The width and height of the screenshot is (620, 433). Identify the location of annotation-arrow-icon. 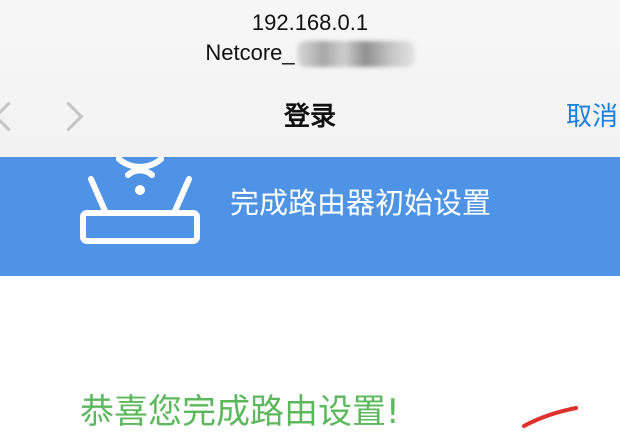
(550, 417).